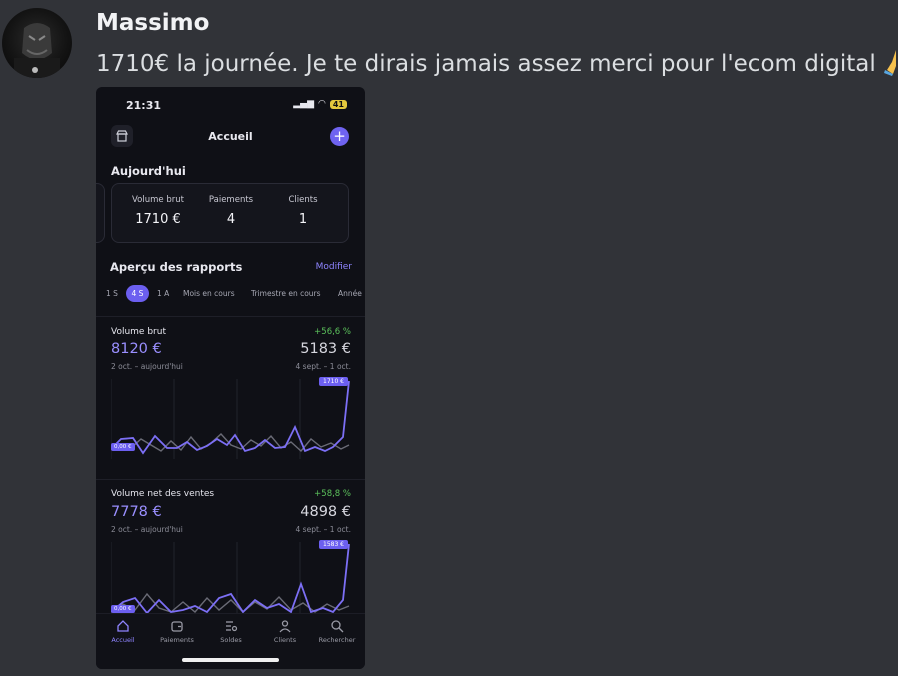 The width and height of the screenshot is (898, 676). I want to click on previous-period-line, so click(230, 602).